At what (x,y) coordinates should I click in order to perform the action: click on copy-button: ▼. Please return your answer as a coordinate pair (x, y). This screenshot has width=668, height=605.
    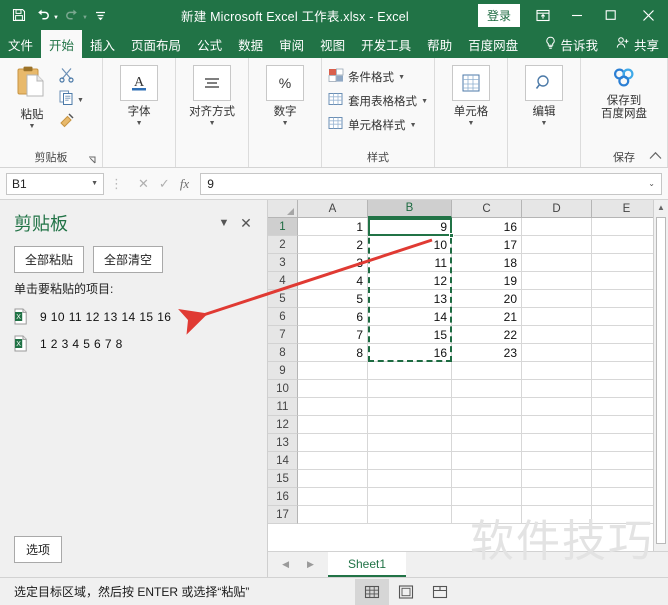
    Looking at the image, I should click on (71, 100).